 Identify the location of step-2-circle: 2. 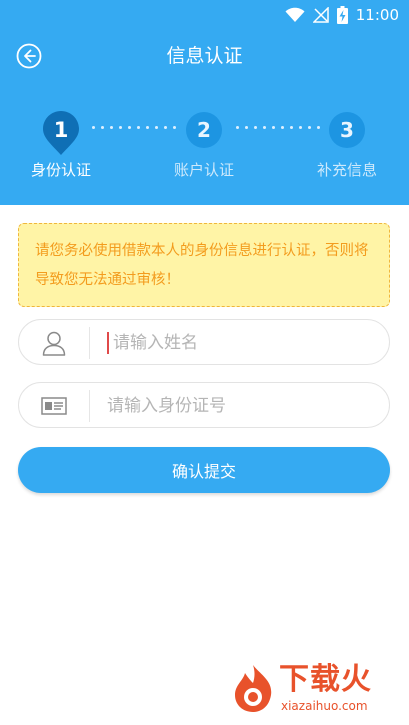
(204, 130).